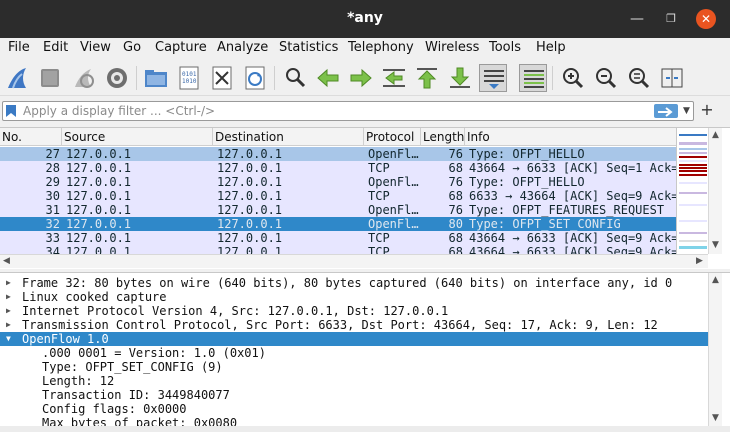 Image resolution: width=730 pixels, height=432 pixels. Describe the element at coordinates (11, 339) in the screenshot. I see `expanded-triangle-icon: ▼` at that location.